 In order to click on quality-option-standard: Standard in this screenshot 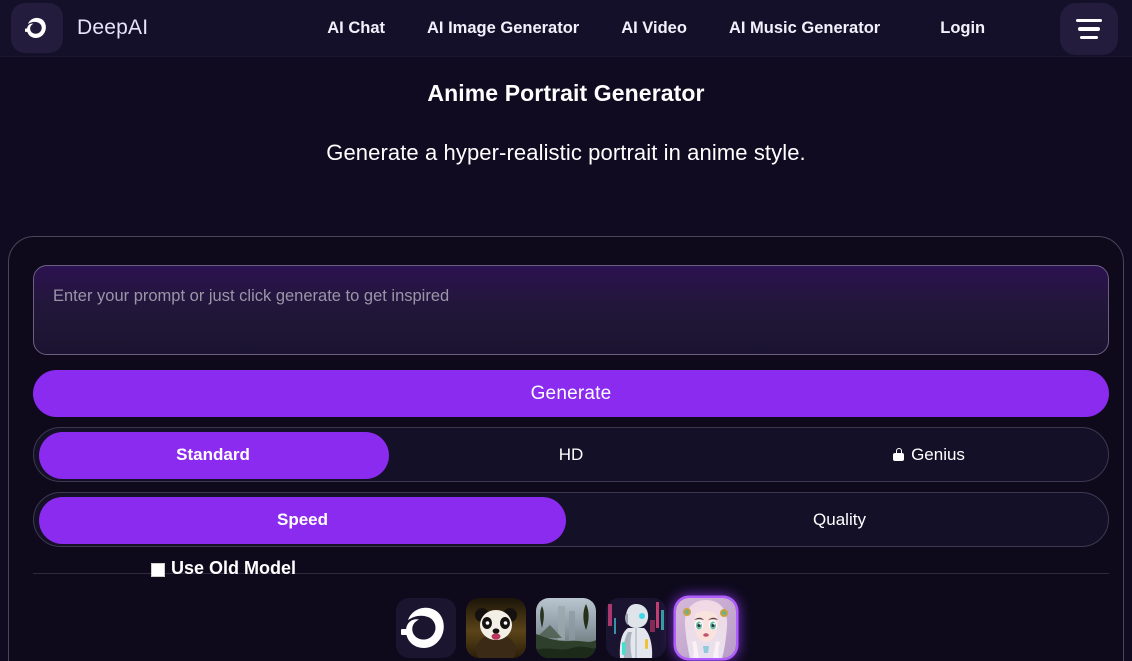, I will do `click(213, 454)`.